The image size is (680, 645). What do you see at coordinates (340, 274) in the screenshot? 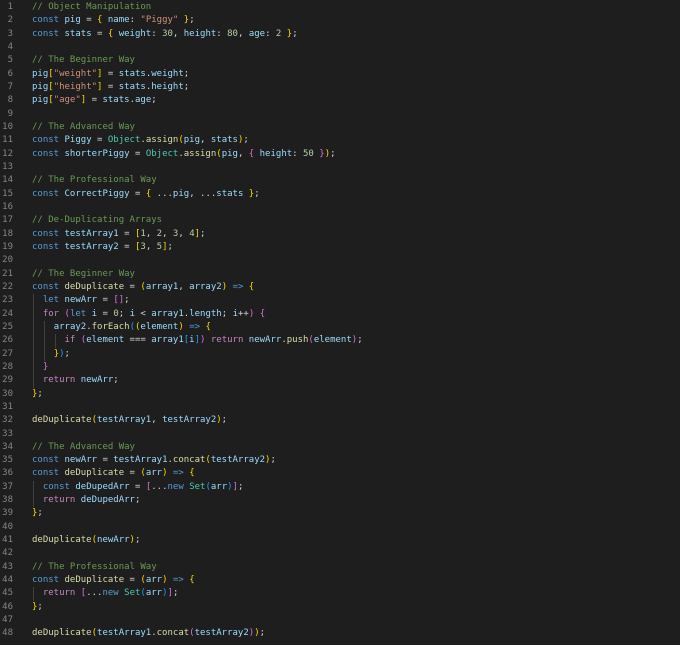
I see `code-line: 21 // The Beginner Way` at bounding box center [340, 274].